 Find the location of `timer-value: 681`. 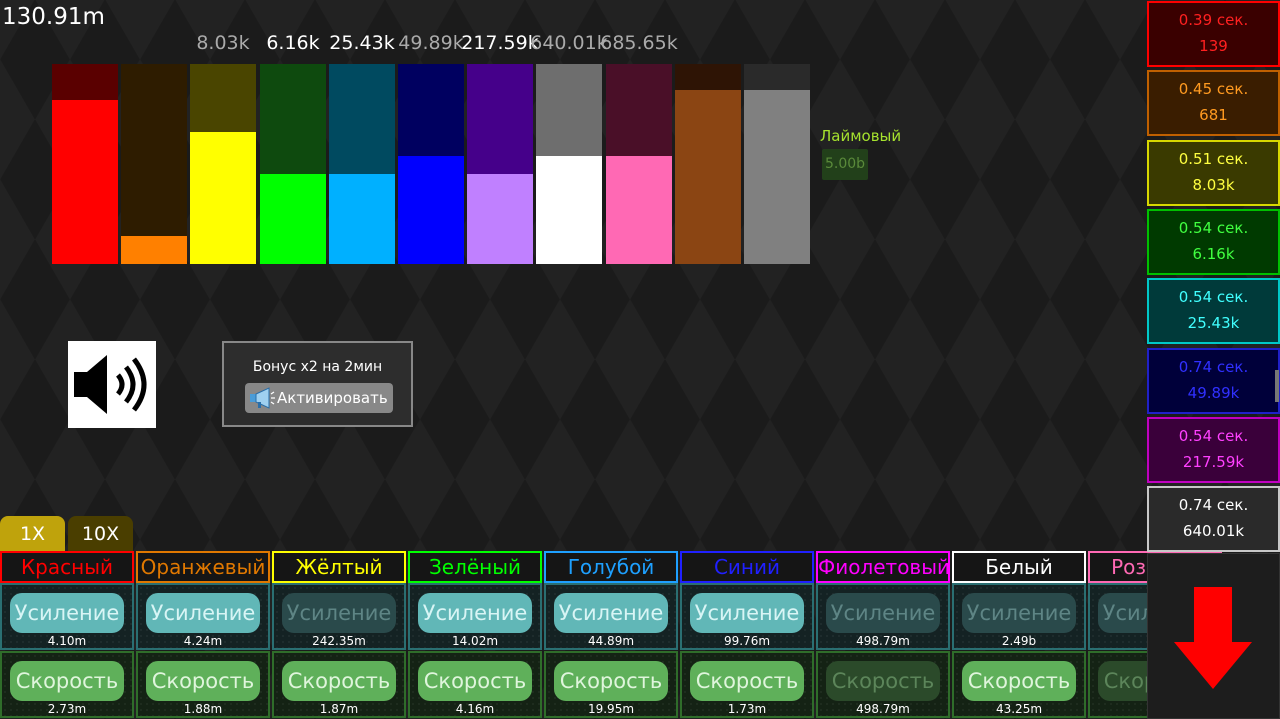

timer-value: 681 is located at coordinates (1213, 115).